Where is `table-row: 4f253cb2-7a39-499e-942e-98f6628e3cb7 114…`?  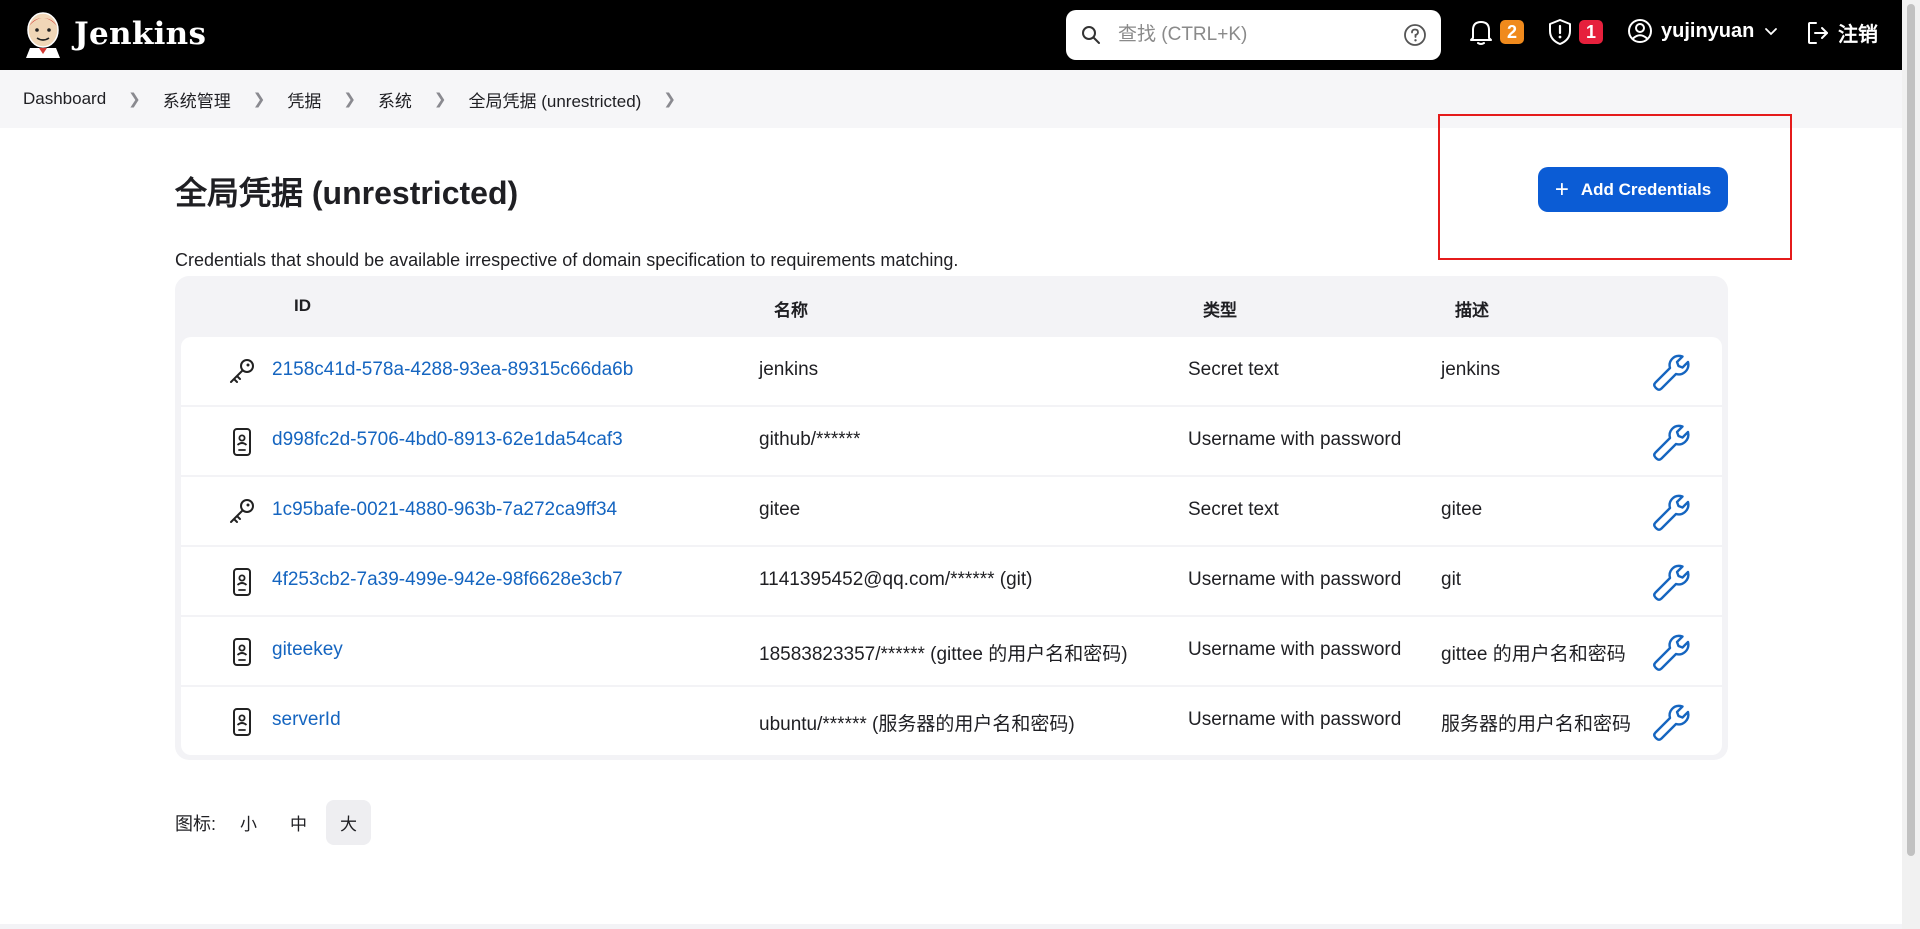
table-row: 4f253cb2-7a39-499e-942e-98f6628e3cb7 114… is located at coordinates (951, 581).